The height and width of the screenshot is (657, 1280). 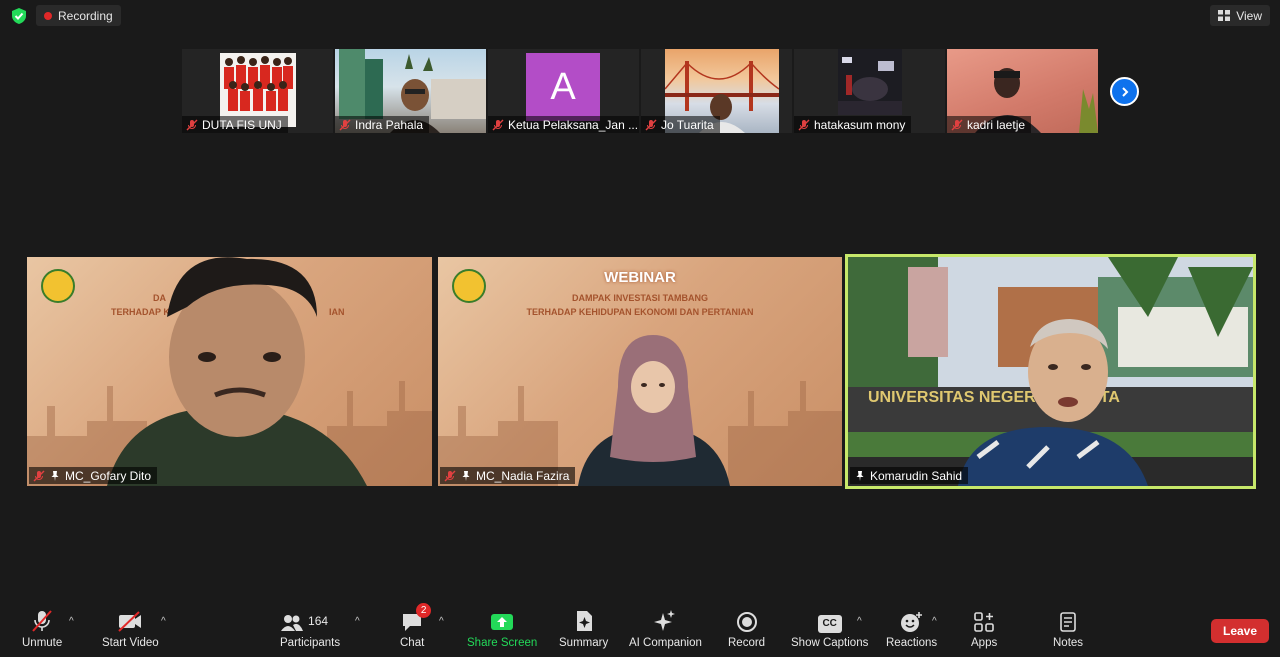 I want to click on notes-button: Notes, so click(x=1068, y=629).